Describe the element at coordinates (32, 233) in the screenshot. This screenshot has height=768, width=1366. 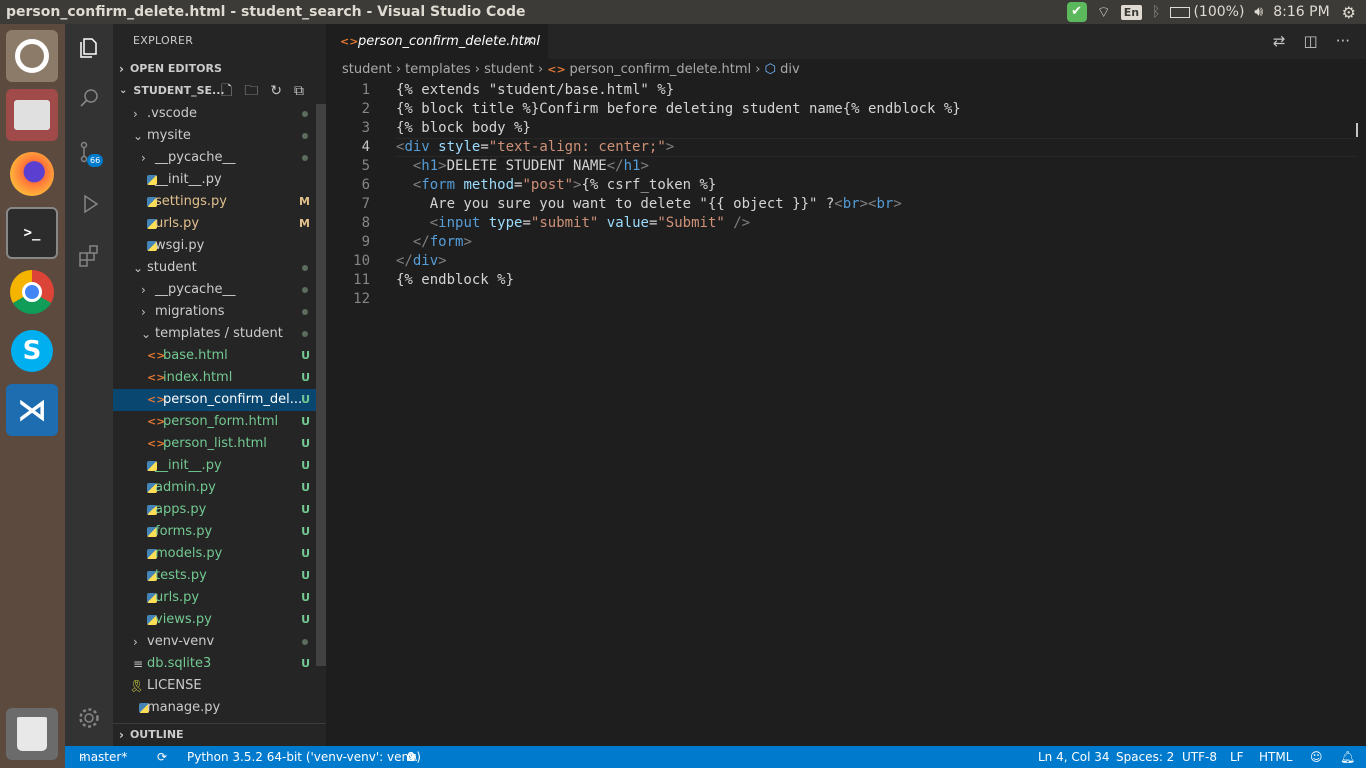
I see `terminal-icon: >_` at that location.